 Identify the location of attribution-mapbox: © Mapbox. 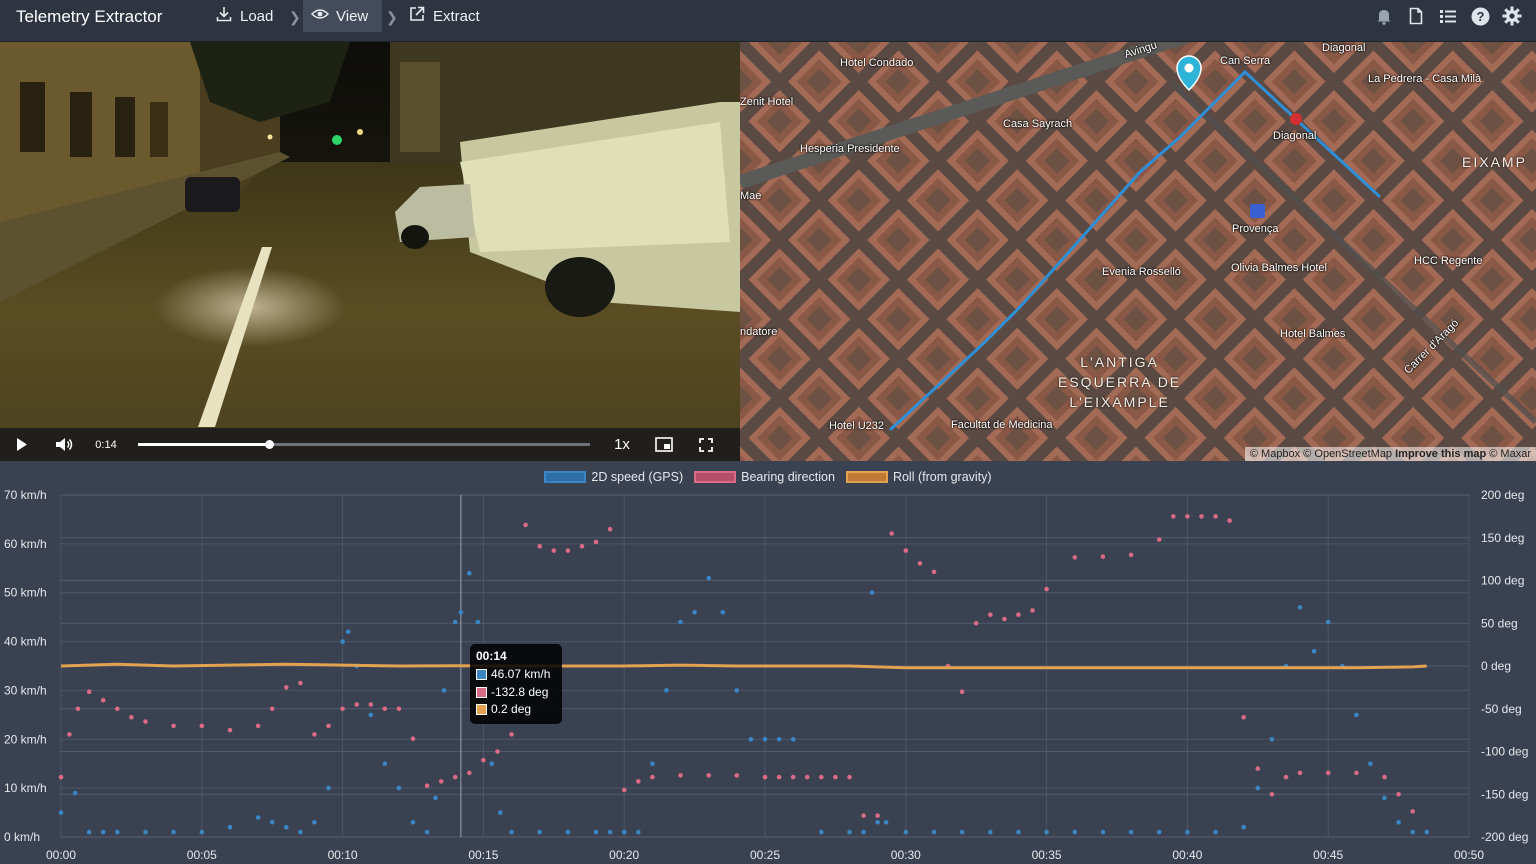
(1275, 454).